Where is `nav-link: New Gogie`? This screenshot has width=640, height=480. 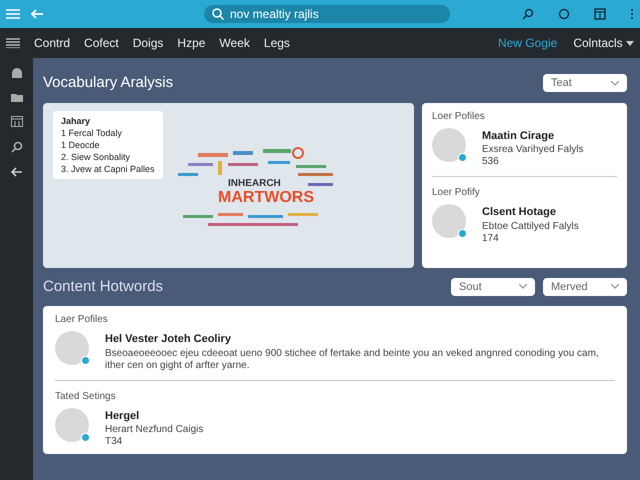 nav-link: New Gogie is located at coordinates (528, 43).